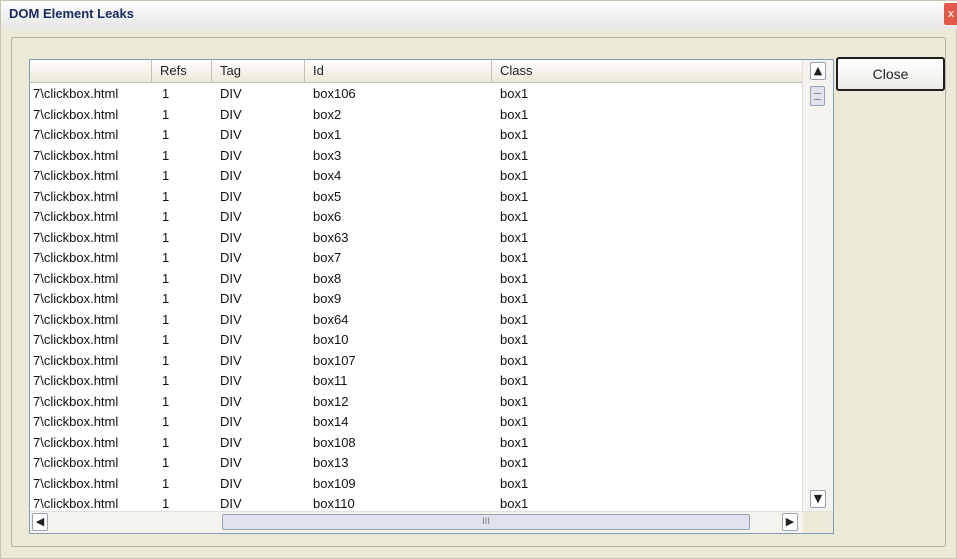 The image size is (957, 559). What do you see at coordinates (327, 257) in the screenshot?
I see `cell-id: box7` at bounding box center [327, 257].